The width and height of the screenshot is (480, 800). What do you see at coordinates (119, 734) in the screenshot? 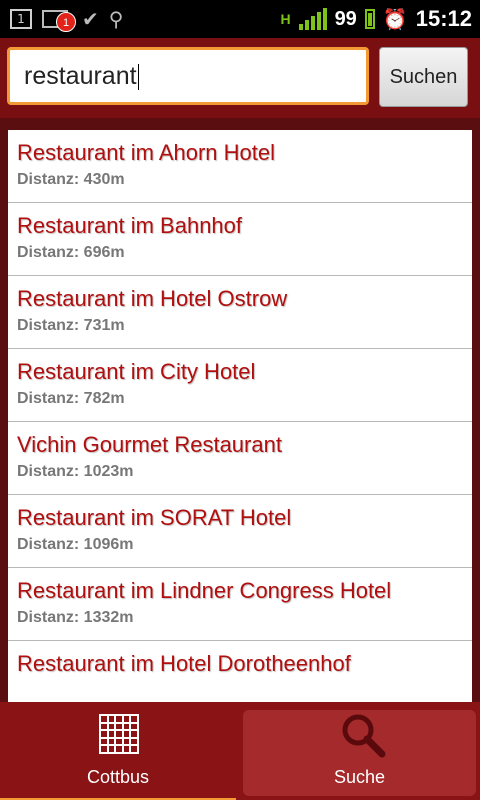
I see `grid-icon` at bounding box center [119, 734].